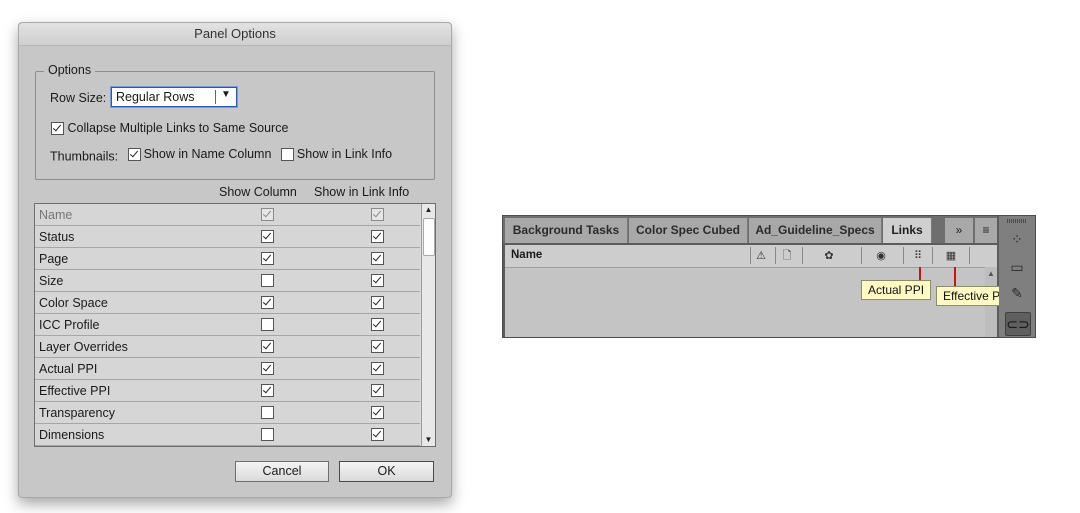  What do you see at coordinates (920, 273) in the screenshot?
I see `actual-ppi-callout-line` at bounding box center [920, 273].